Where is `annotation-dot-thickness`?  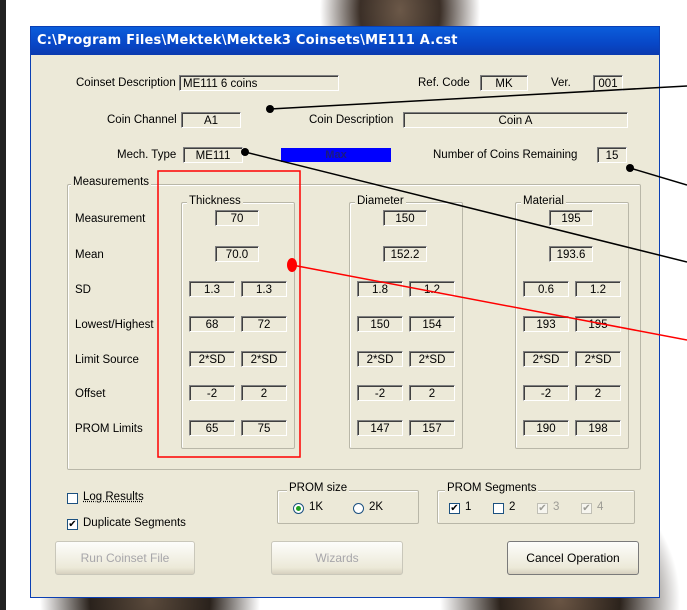 annotation-dot-thickness is located at coordinates (292, 265).